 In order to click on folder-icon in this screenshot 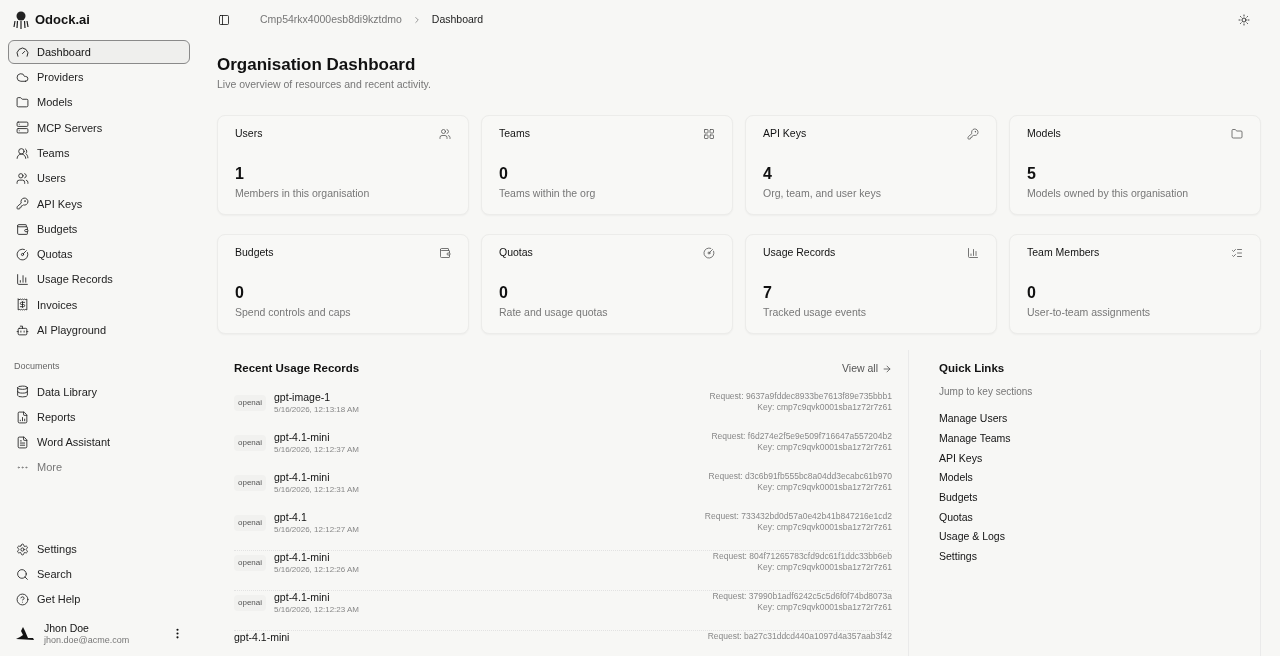, I will do `click(22, 103)`.